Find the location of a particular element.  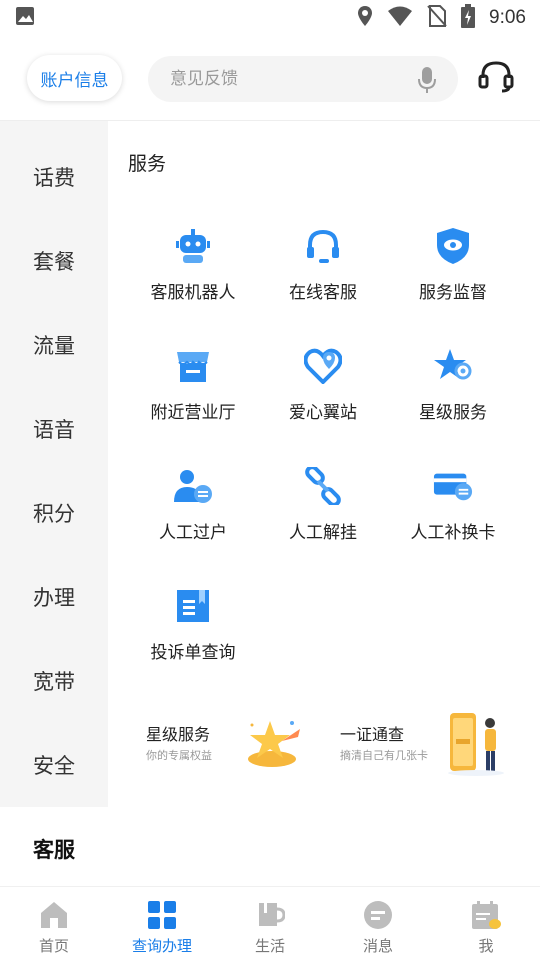

nav-messages: 消息 is located at coordinates (378, 923).